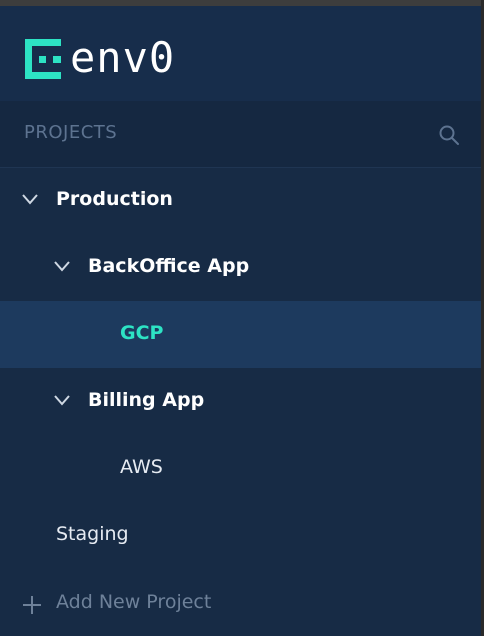  What do you see at coordinates (240, 200) in the screenshot?
I see `tree-item-production: Production` at bounding box center [240, 200].